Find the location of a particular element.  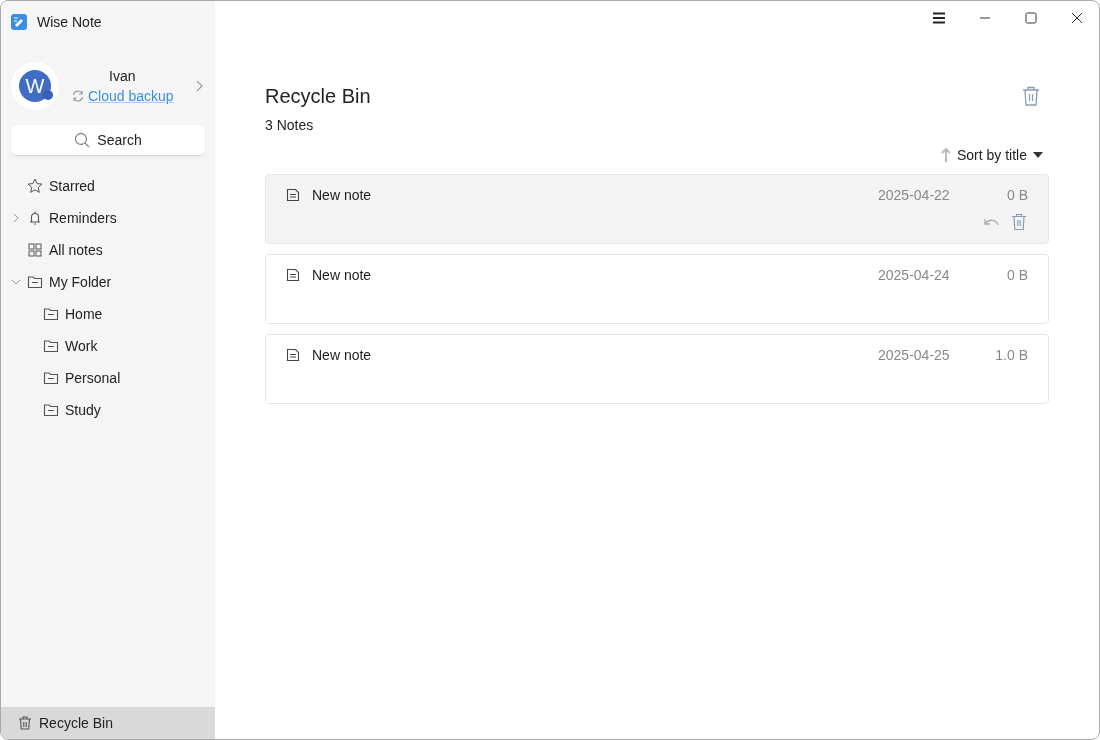

maximize-icon is located at coordinates (1031, 18).